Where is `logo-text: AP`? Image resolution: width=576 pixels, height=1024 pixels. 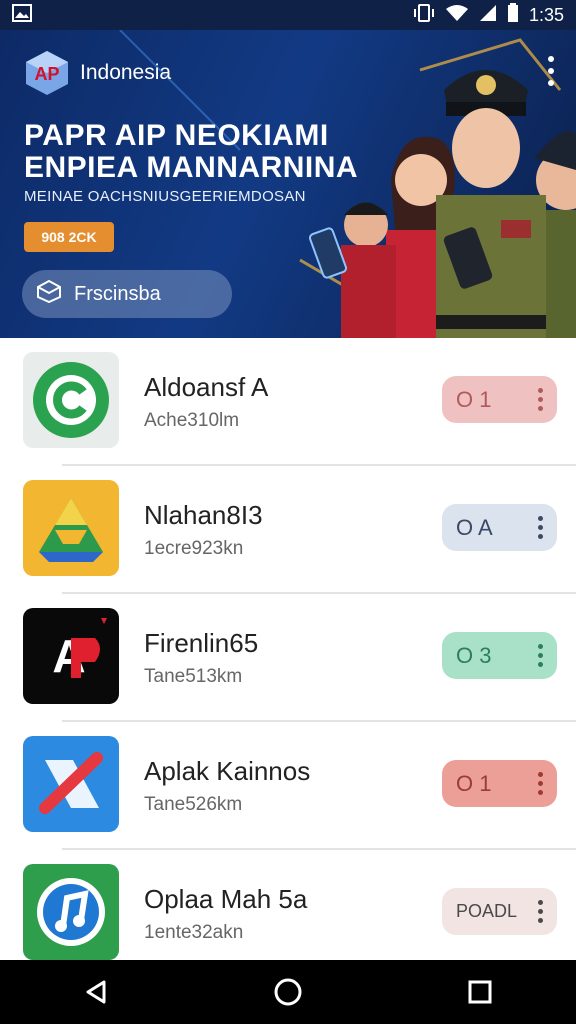 logo-text: AP is located at coordinates (46, 74).